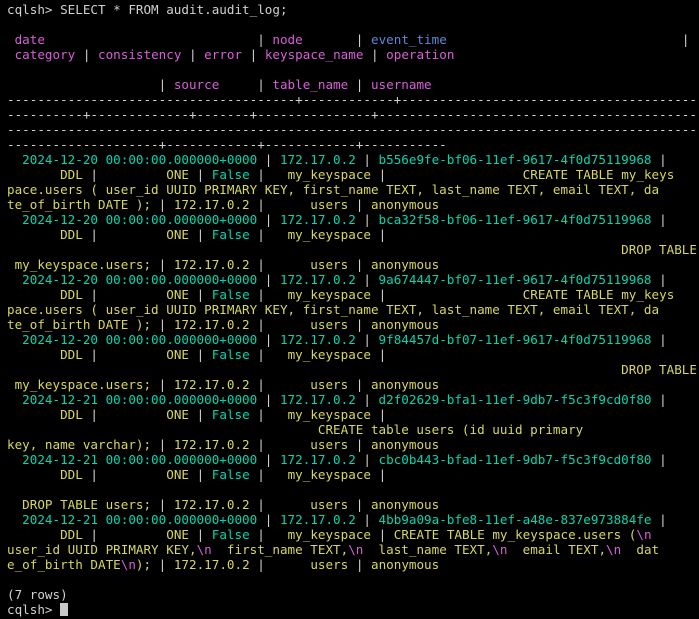 This screenshot has height=619, width=699. I want to click on terminal-segment: 9f84457d-bf07-11ef-9617-4f0d75119968, so click(515, 339).